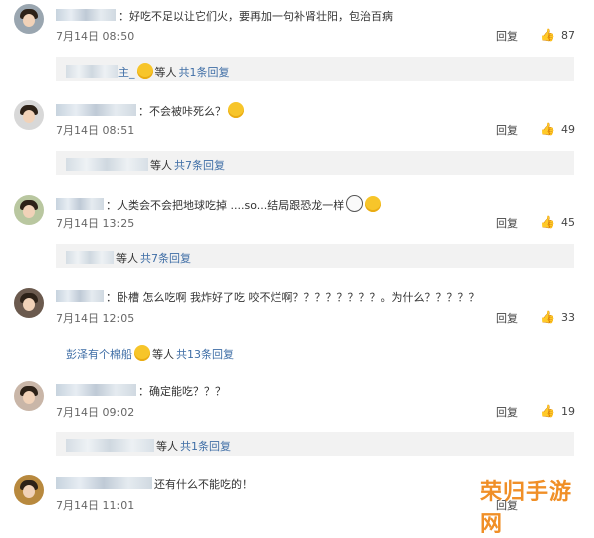 The width and height of the screenshot is (594, 538). I want to click on comment-text-line: ：卧槽 怎么吃啊 我炸好了吃 咬不烂啊？？？？？？？？。为什么？？？？？, so click(268, 297).